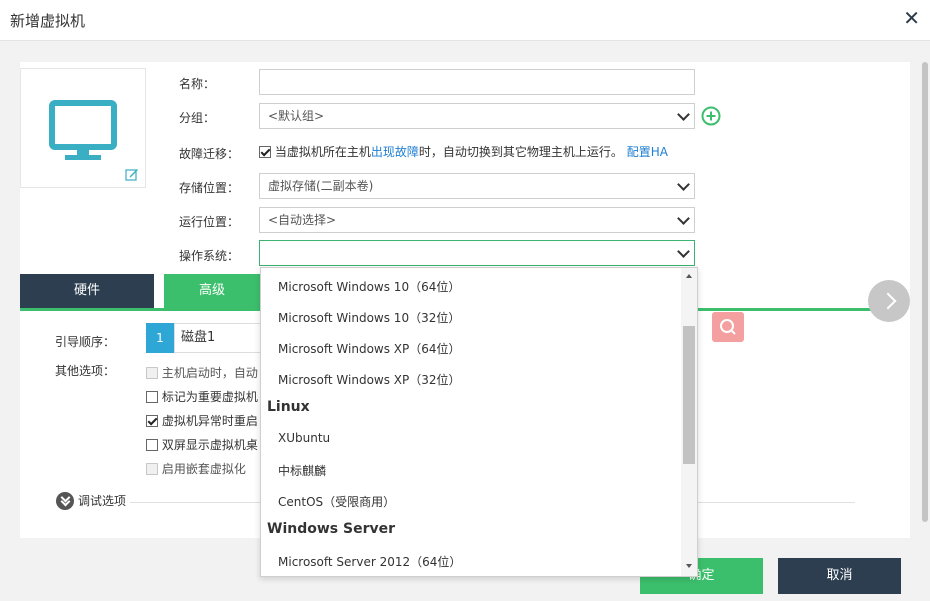 The image size is (930, 601). Describe the element at coordinates (288, 407) in the screenshot. I see `os-group-header: Linux` at that location.